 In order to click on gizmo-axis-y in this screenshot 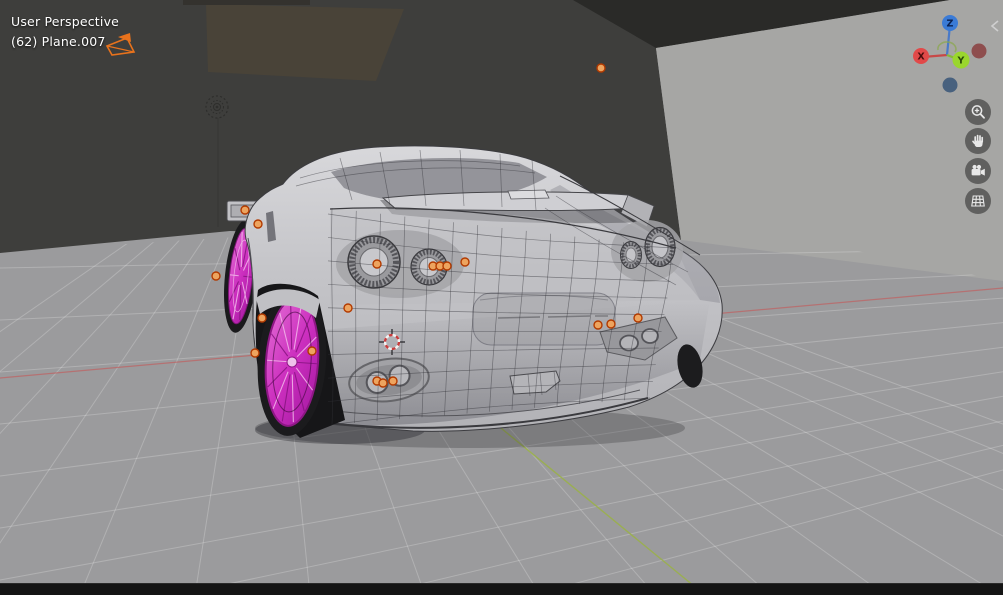, I will do `click(961, 60)`.